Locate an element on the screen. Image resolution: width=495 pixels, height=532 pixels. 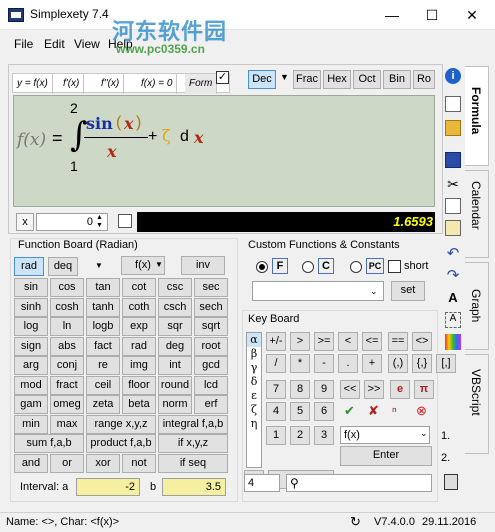
fn-beta-button: beta is located at coordinates (139, 404).